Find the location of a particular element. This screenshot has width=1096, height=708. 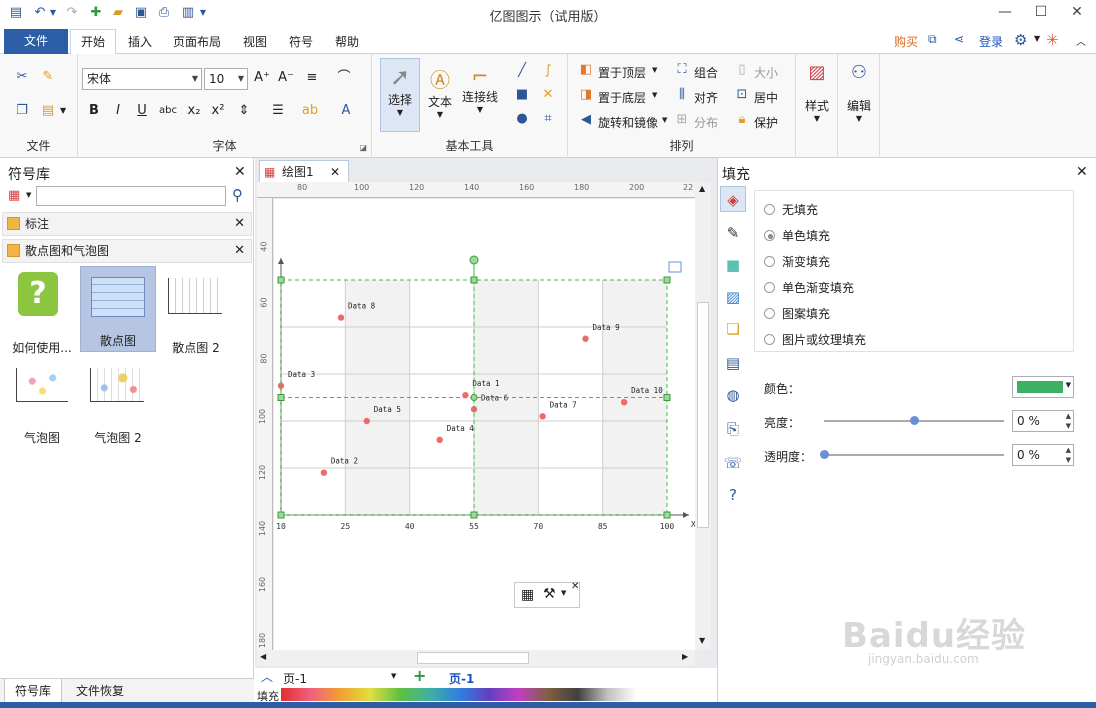

fill-option-none: 无填充 is located at coordinates (791, 210).